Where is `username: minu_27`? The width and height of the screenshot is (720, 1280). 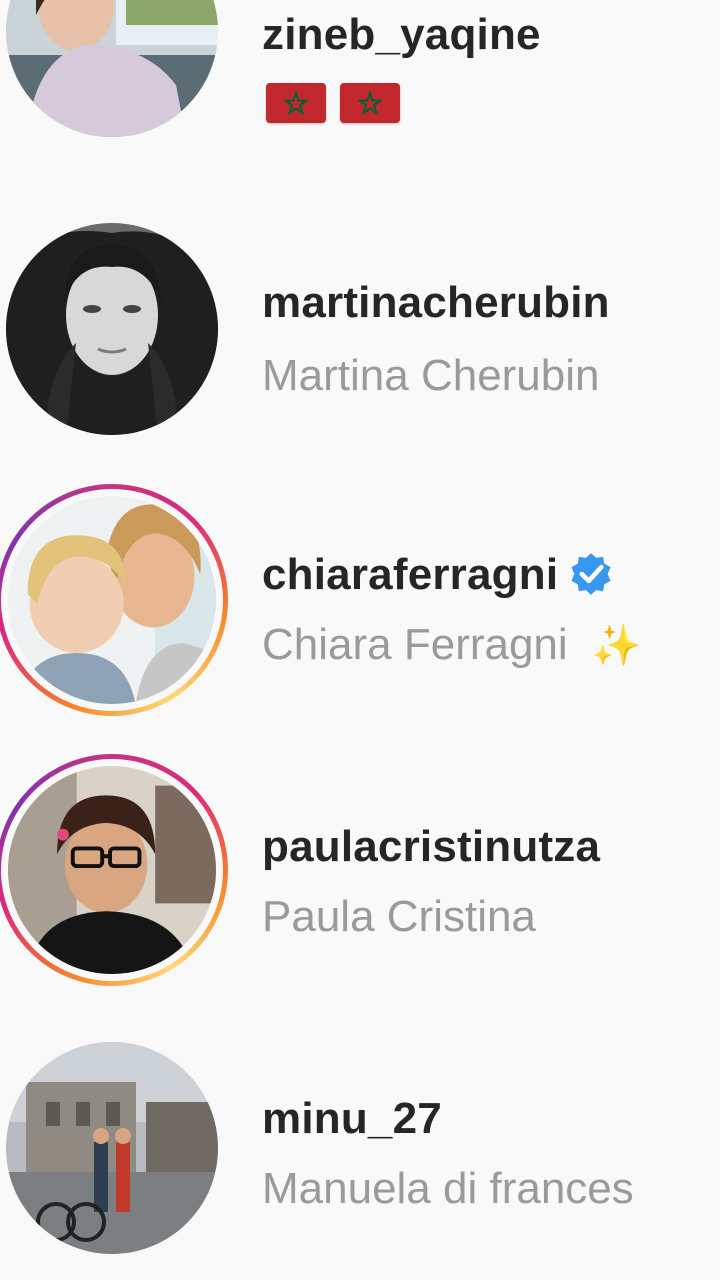
username: minu_27 is located at coordinates (352, 1119).